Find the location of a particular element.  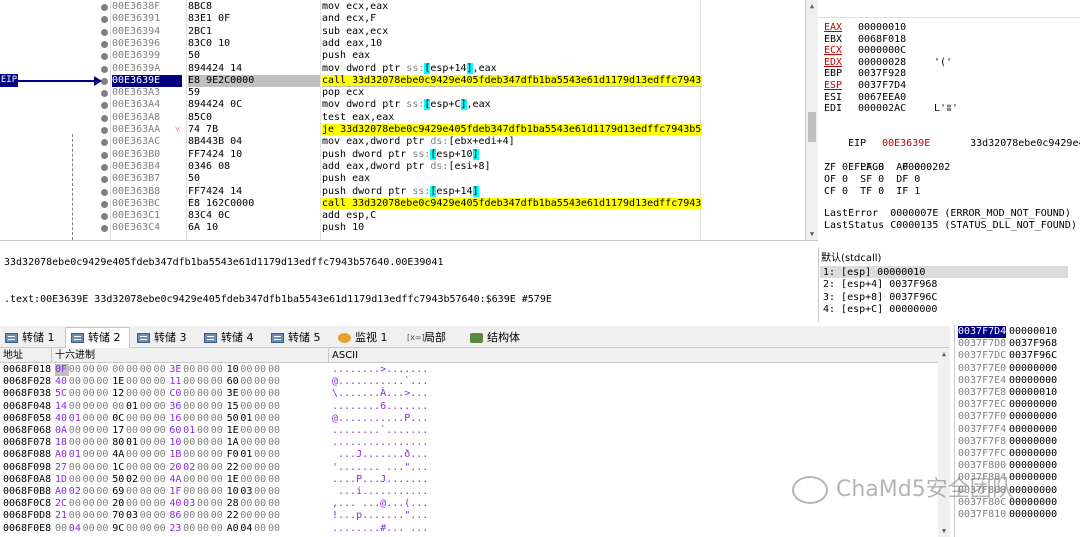

dump-byte: C0 is located at coordinates (176, 394).